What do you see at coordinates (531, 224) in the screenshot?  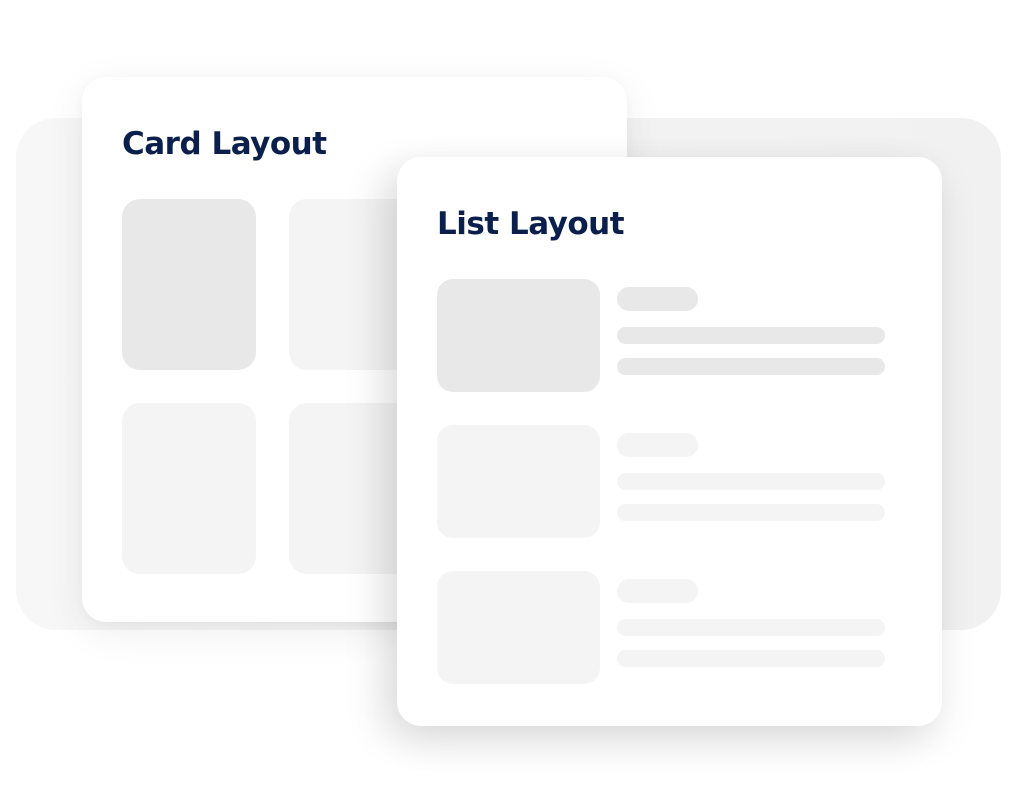 I see `list-layout-title: List Layout` at bounding box center [531, 224].